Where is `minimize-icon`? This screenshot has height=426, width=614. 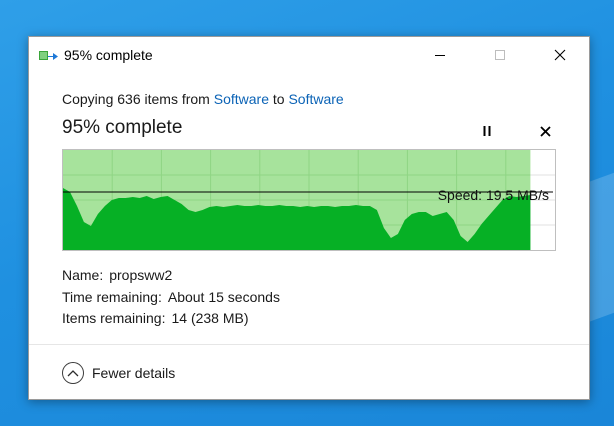 minimize-icon is located at coordinates (440, 55).